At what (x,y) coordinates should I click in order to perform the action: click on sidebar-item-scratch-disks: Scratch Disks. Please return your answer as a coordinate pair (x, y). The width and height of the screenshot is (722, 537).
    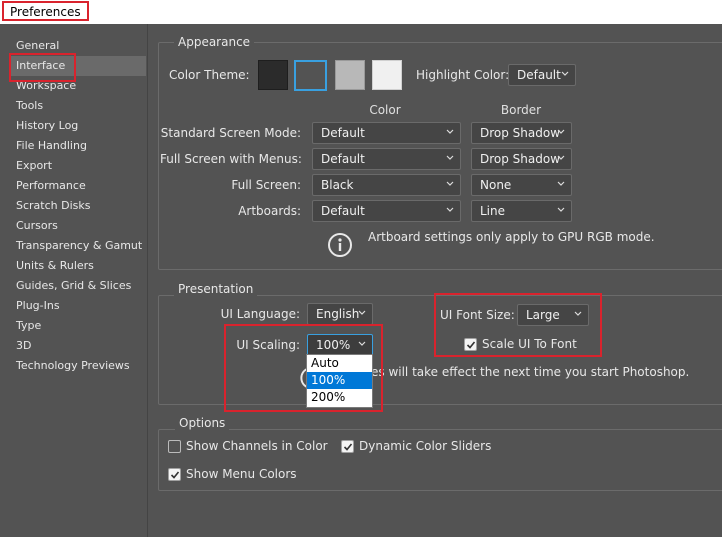
    Looking at the image, I should click on (78, 206).